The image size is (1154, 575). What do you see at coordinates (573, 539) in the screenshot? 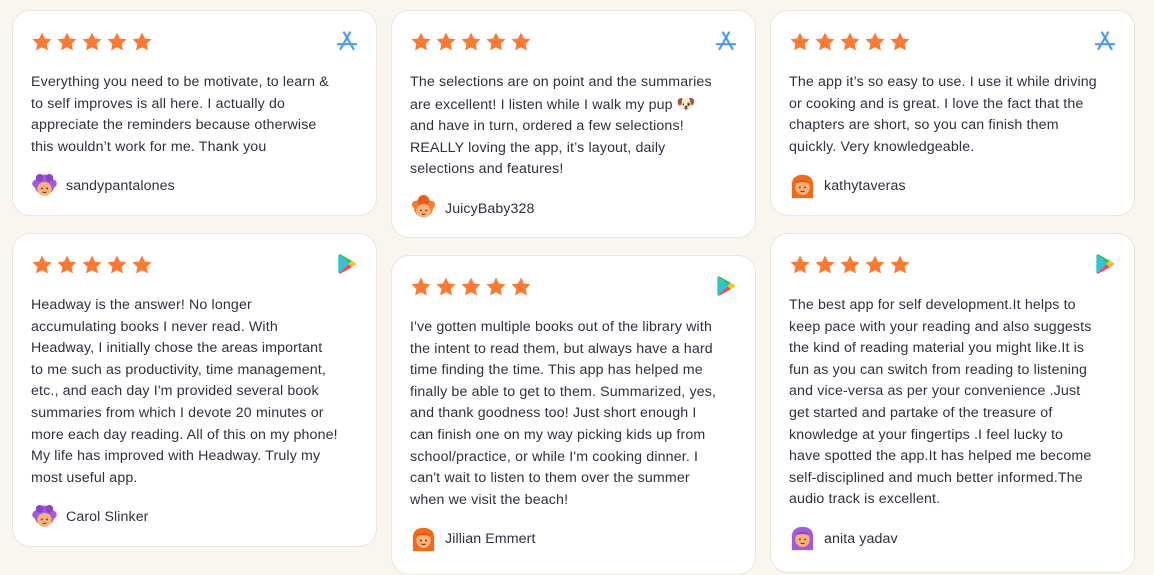
I see `review-author: Jillian Emmert` at bounding box center [573, 539].